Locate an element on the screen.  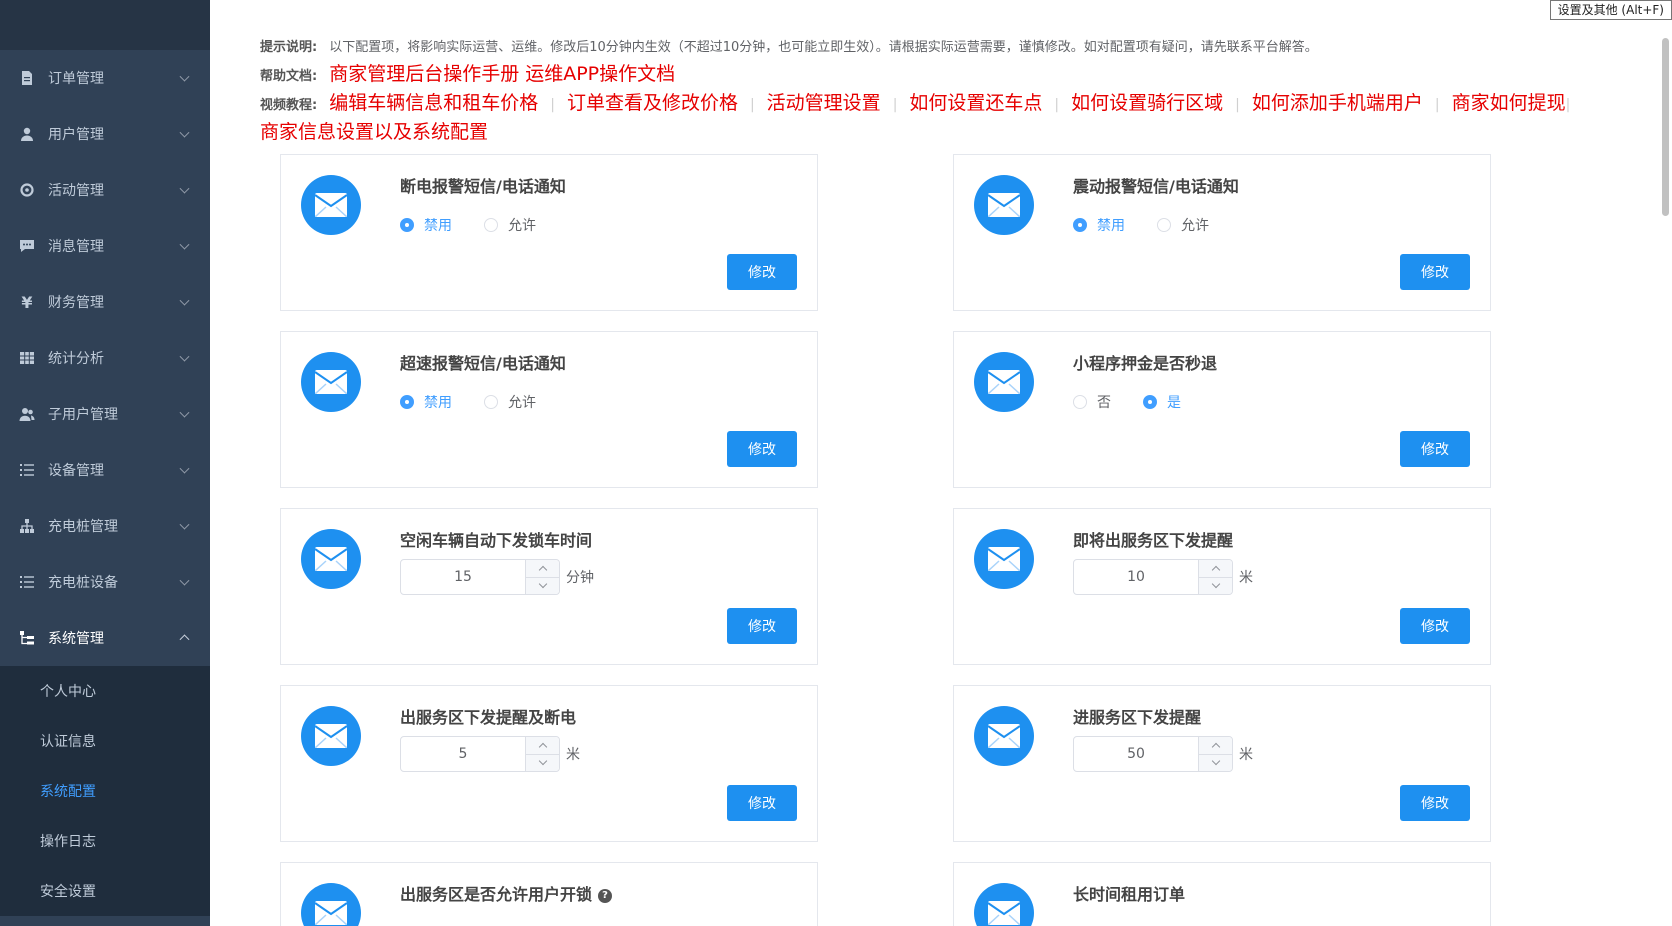
sidebar-subitem-certification: 认证信息 is located at coordinates (105, 741).